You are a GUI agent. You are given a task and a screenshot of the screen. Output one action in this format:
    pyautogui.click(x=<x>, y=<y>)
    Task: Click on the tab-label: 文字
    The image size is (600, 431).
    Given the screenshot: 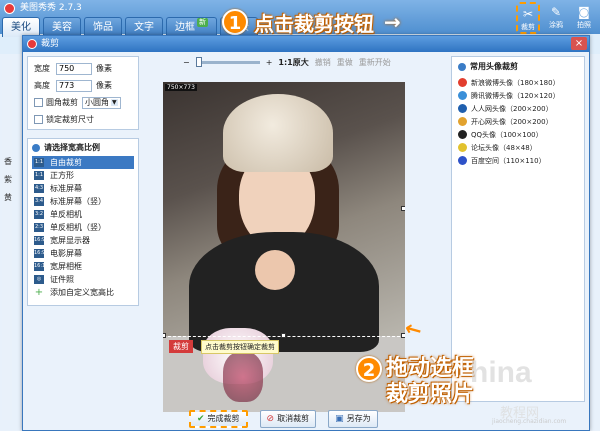 What is the action you would take?
    pyautogui.click(x=144, y=27)
    